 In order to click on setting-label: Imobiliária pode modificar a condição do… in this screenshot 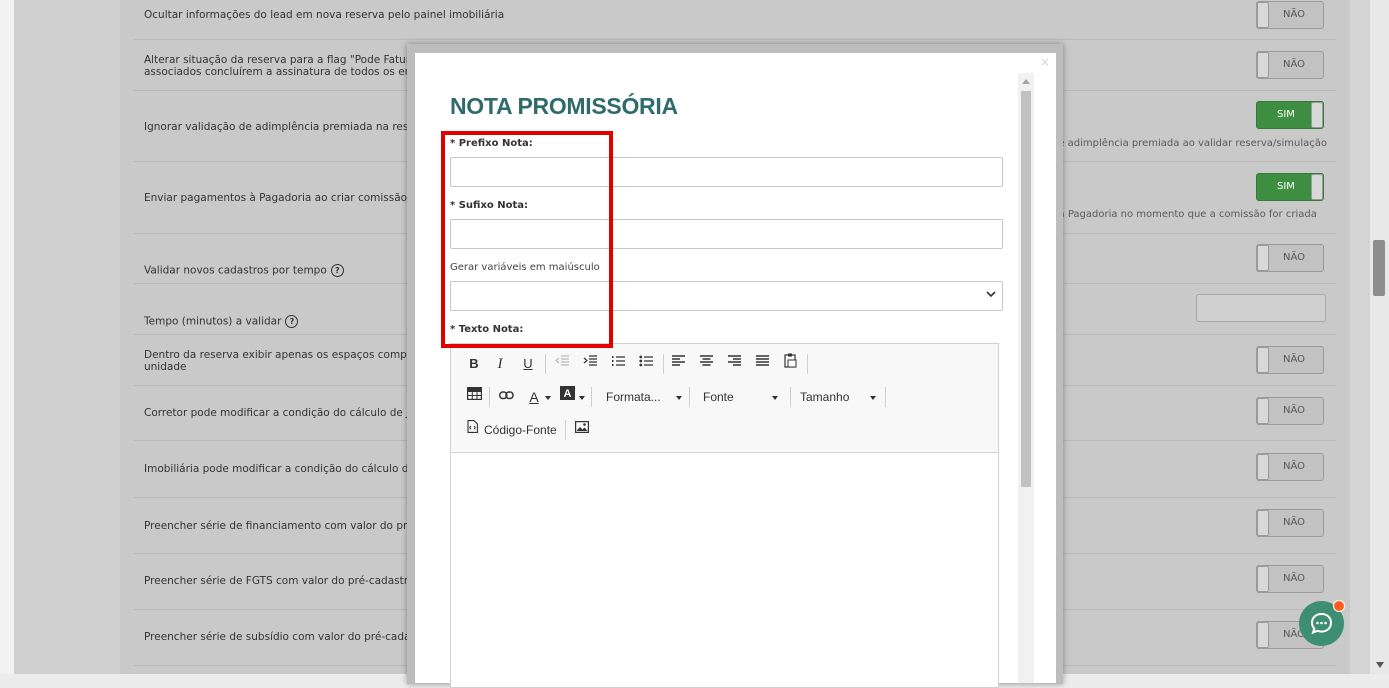, I will do `click(286, 469)`.